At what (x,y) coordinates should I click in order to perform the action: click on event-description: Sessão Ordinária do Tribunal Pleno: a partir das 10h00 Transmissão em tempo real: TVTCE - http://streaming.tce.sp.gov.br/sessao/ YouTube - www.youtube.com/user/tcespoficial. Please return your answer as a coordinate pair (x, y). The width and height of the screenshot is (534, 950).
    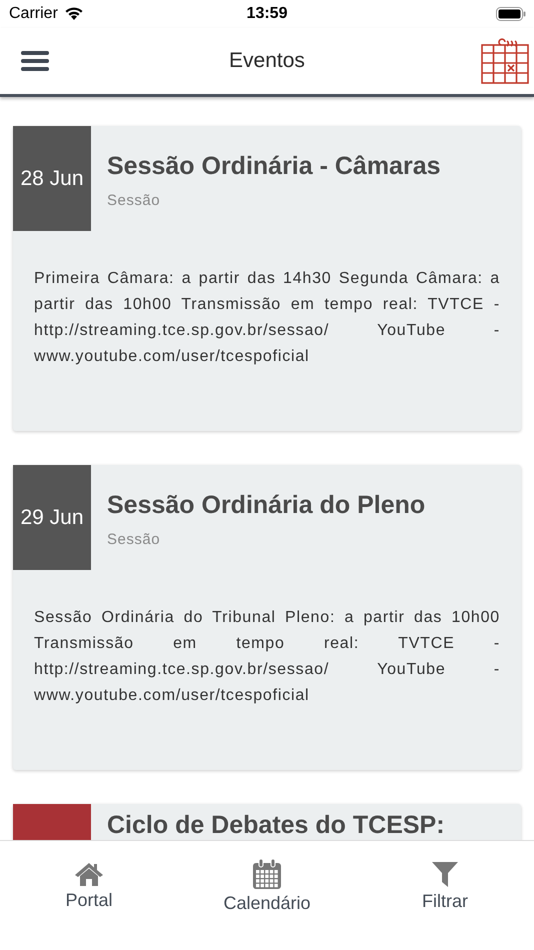
    Looking at the image, I should click on (267, 657).